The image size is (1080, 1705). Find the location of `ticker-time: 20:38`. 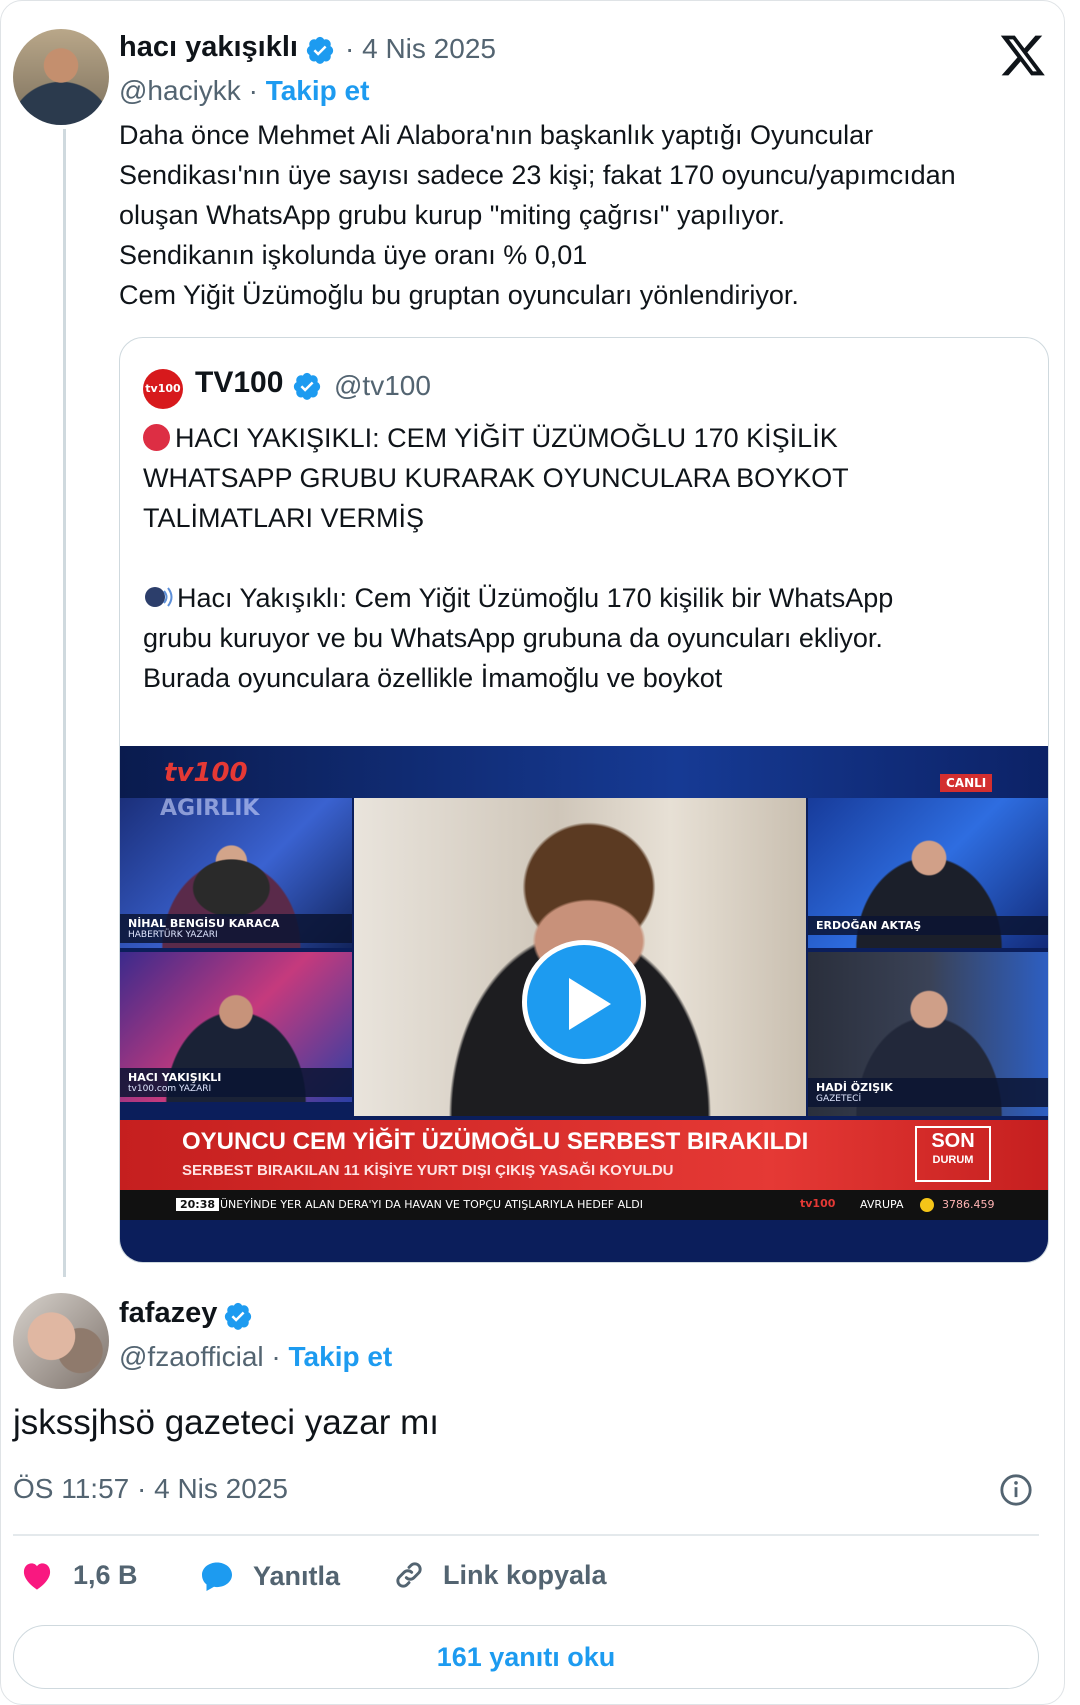

ticker-time: 20:38 is located at coordinates (198, 1204).